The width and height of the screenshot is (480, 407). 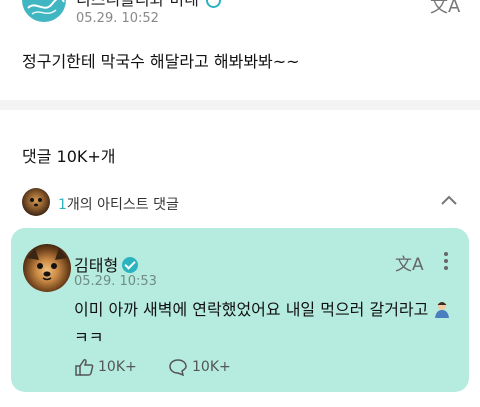 What do you see at coordinates (89, 337) in the screenshot?
I see `comment-suffix: ㅋㅋ` at bounding box center [89, 337].